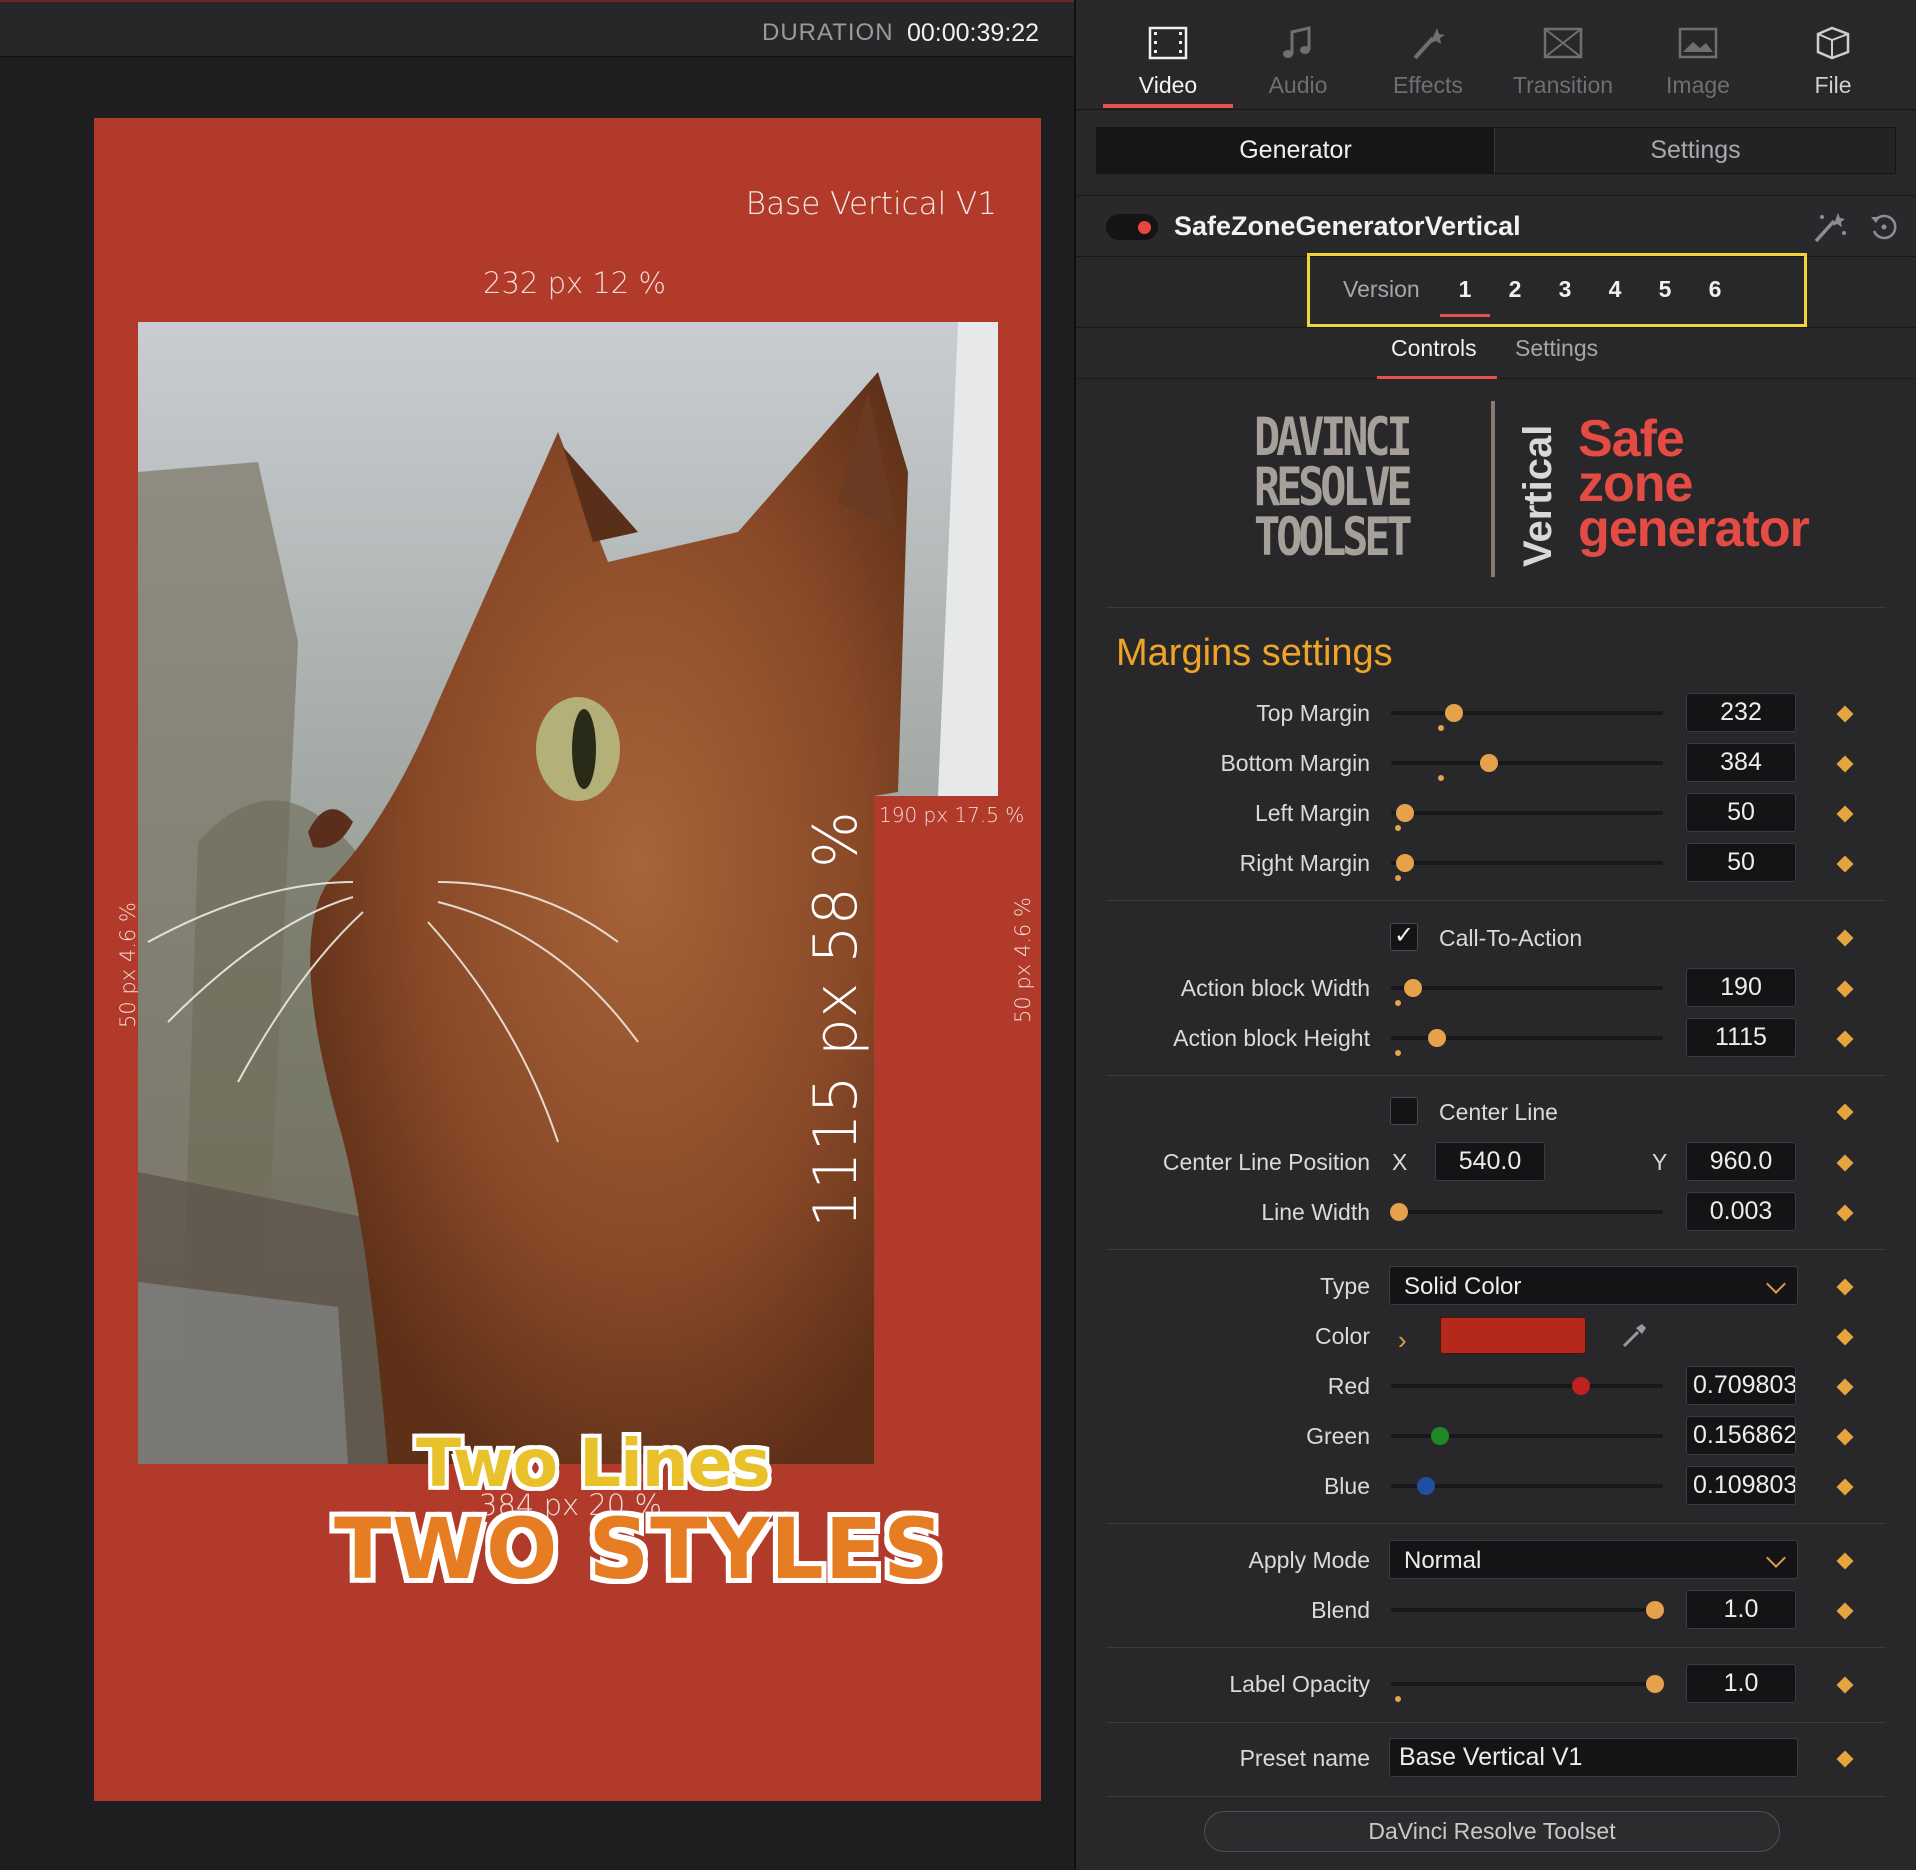 Image resolution: width=1916 pixels, height=1870 pixels. I want to click on version-label: Version, so click(1381, 289).